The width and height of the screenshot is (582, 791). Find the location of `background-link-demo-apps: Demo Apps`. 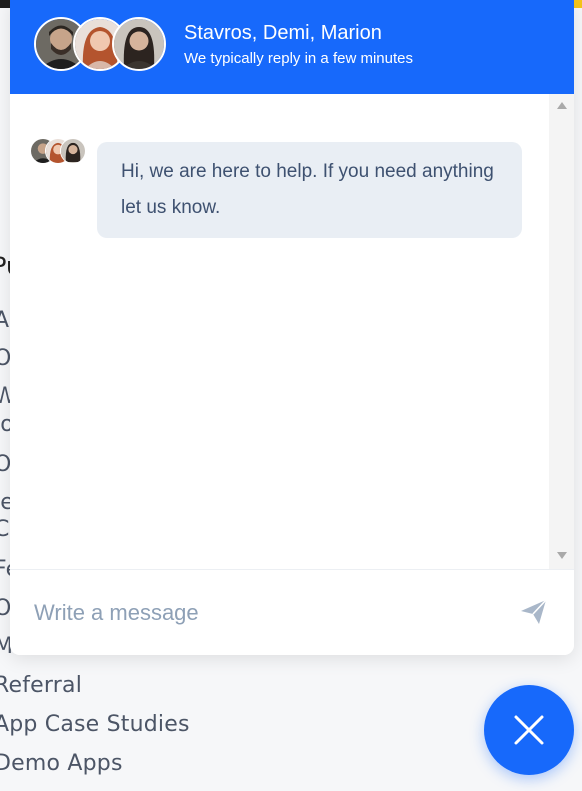

background-link-demo-apps: Demo Apps is located at coordinates (61, 763).